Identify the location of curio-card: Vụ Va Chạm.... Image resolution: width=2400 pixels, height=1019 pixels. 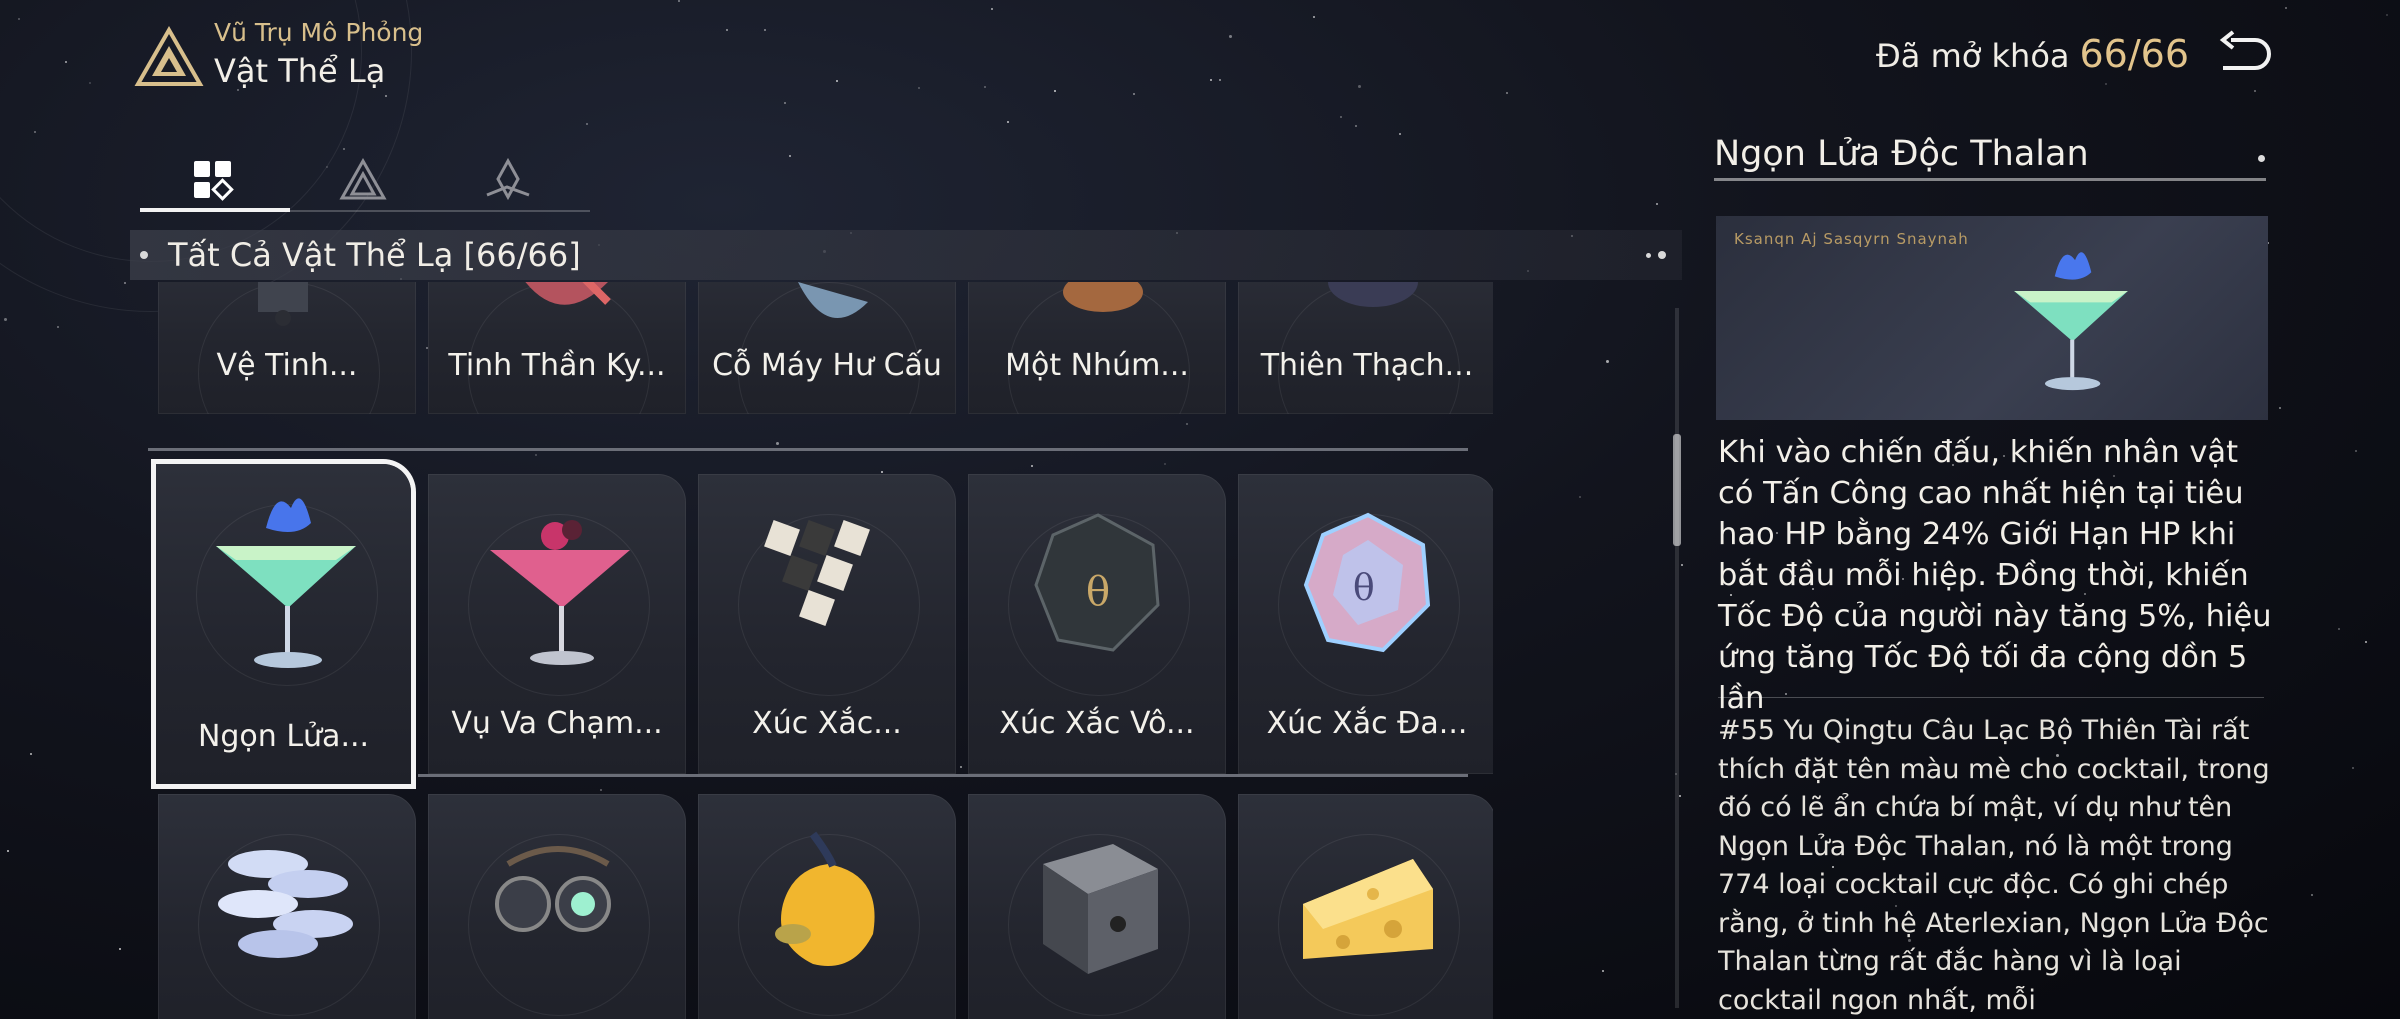
(557, 624).